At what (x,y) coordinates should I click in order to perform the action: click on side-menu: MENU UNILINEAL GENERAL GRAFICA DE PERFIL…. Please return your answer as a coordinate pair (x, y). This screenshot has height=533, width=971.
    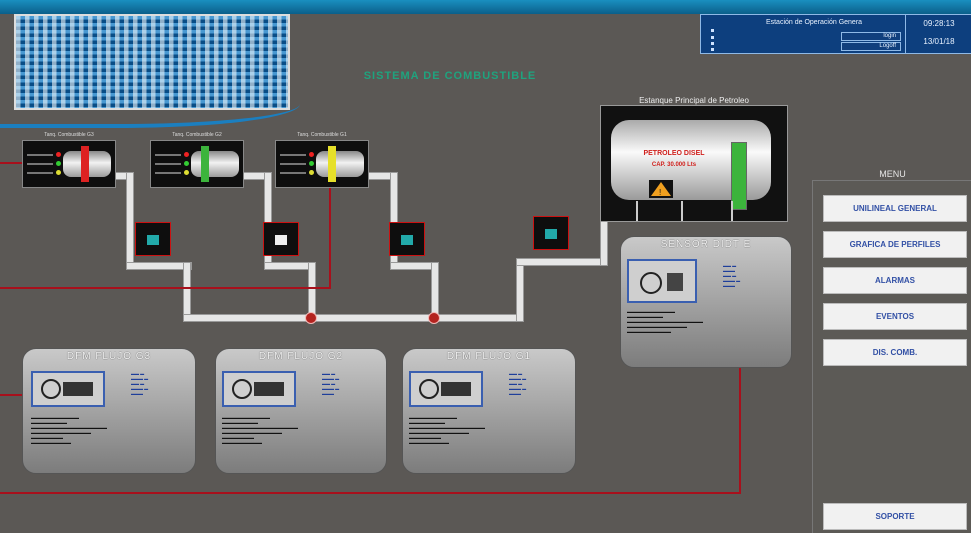
    Looking at the image, I should click on (891, 351).